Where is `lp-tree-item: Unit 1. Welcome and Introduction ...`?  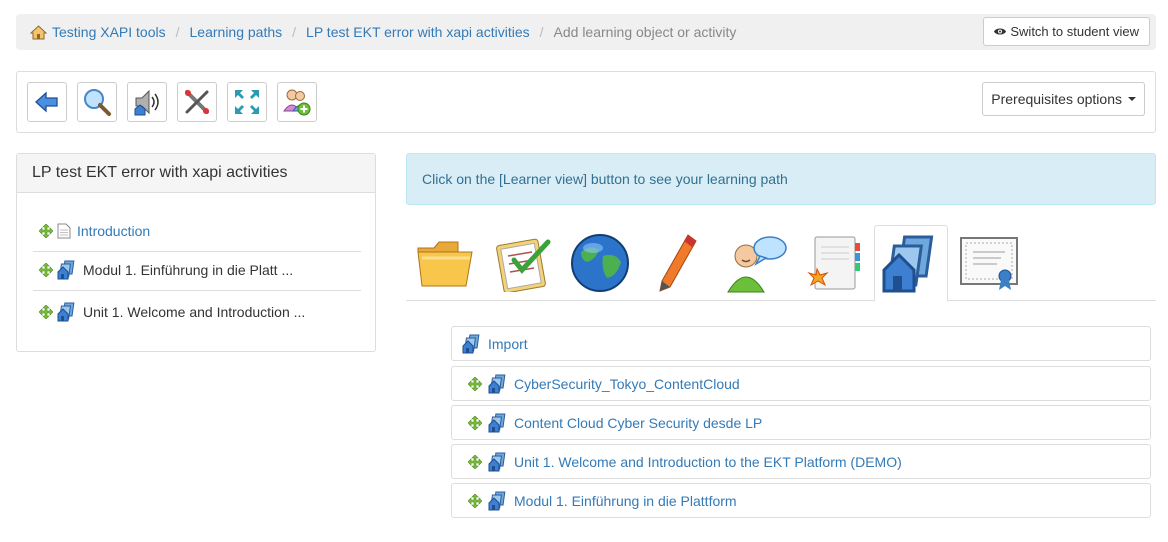 lp-tree-item: Unit 1. Welcome and Introduction ... is located at coordinates (197, 312).